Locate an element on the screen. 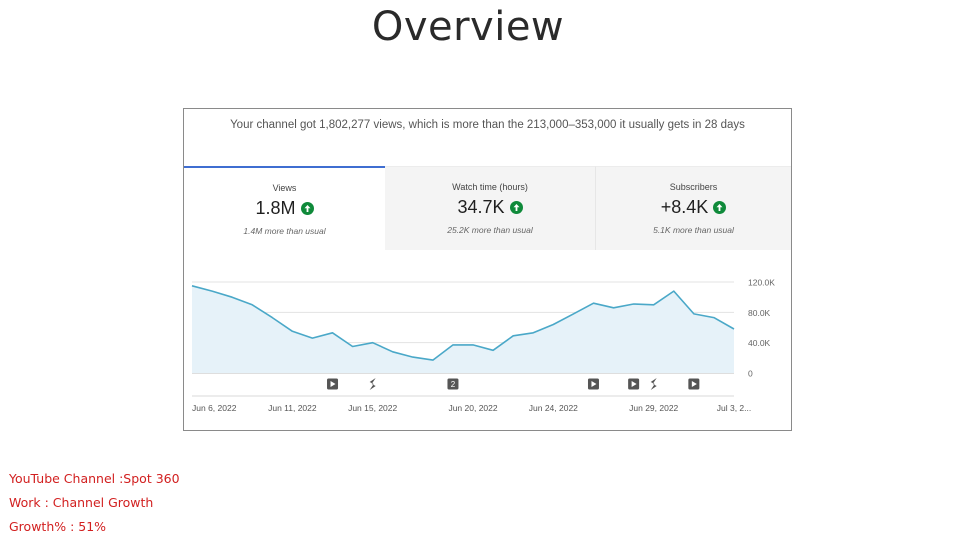 The image size is (960, 540). tab-subscribers: Subscribers +8.4K 5.1K more than usual is located at coordinates (693, 208).